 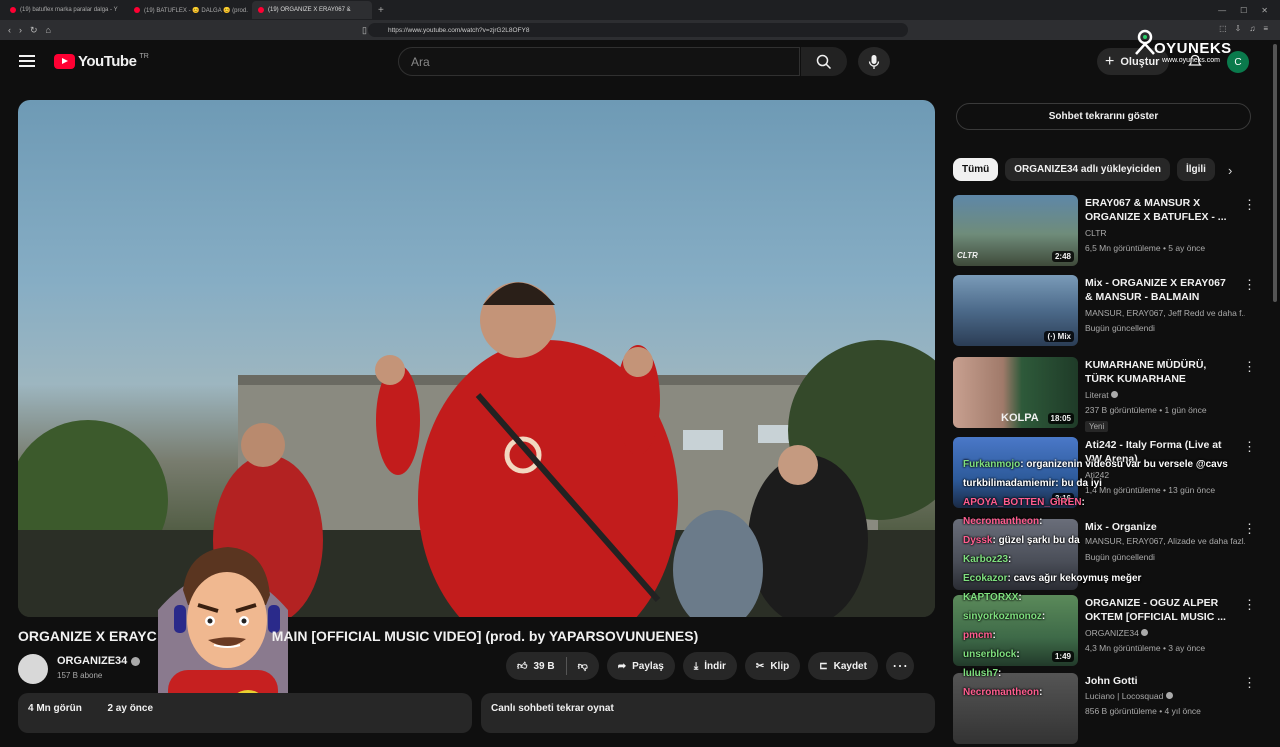 What do you see at coordinates (27, 61) in the screenshot?
I see `menu-icon` at bounding box center [27, 61].